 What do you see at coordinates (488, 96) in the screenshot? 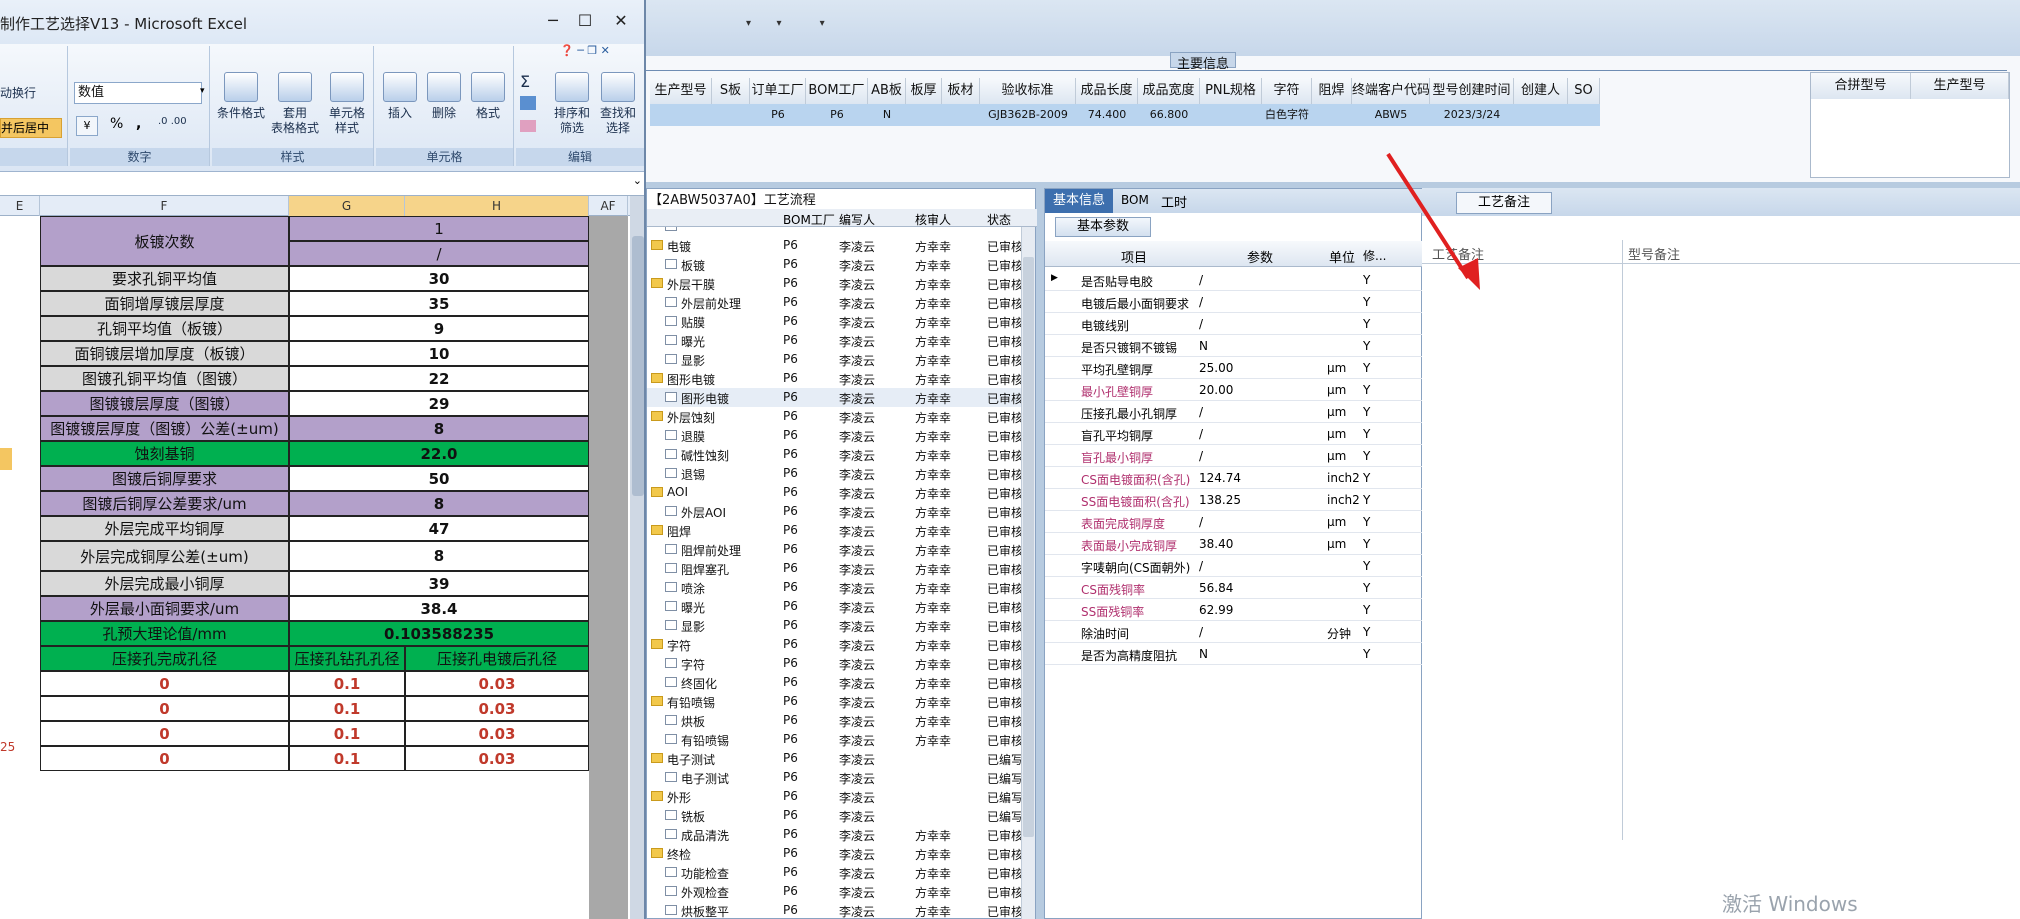
I see `format-button: 格式` at bounding box center [488, 96].